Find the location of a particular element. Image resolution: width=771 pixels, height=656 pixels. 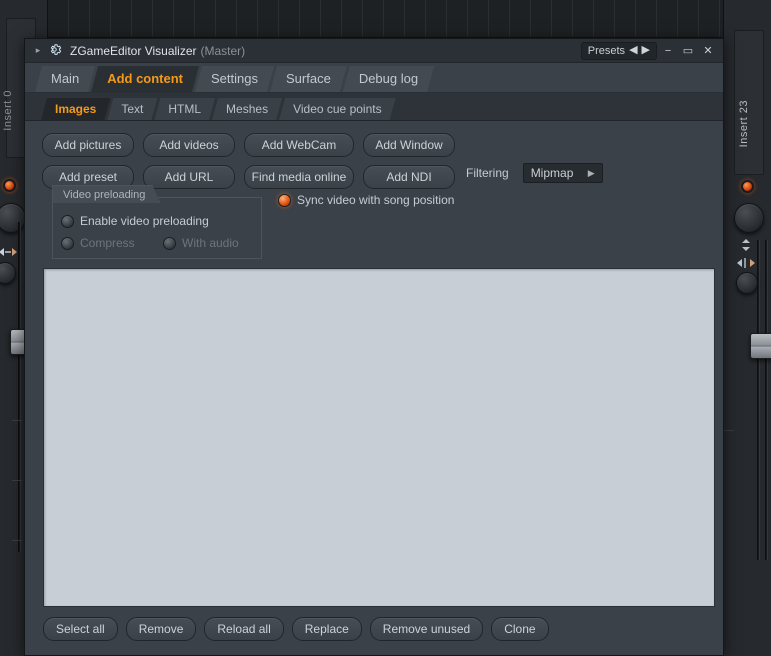

mixer-right-pan-knob is located at coordinates (749, 218).